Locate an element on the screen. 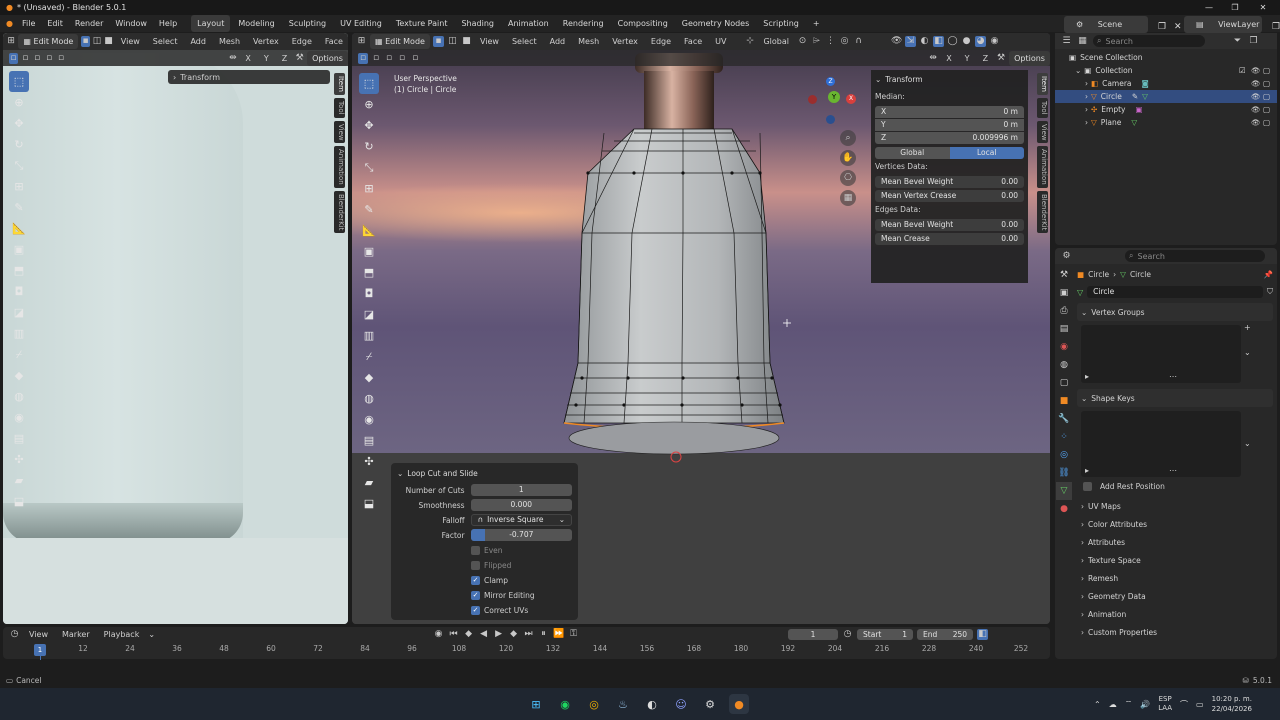 The image size is (1280, 720). shape-key-menu-icon: ⌄ is located at coordinates (1247, 443).